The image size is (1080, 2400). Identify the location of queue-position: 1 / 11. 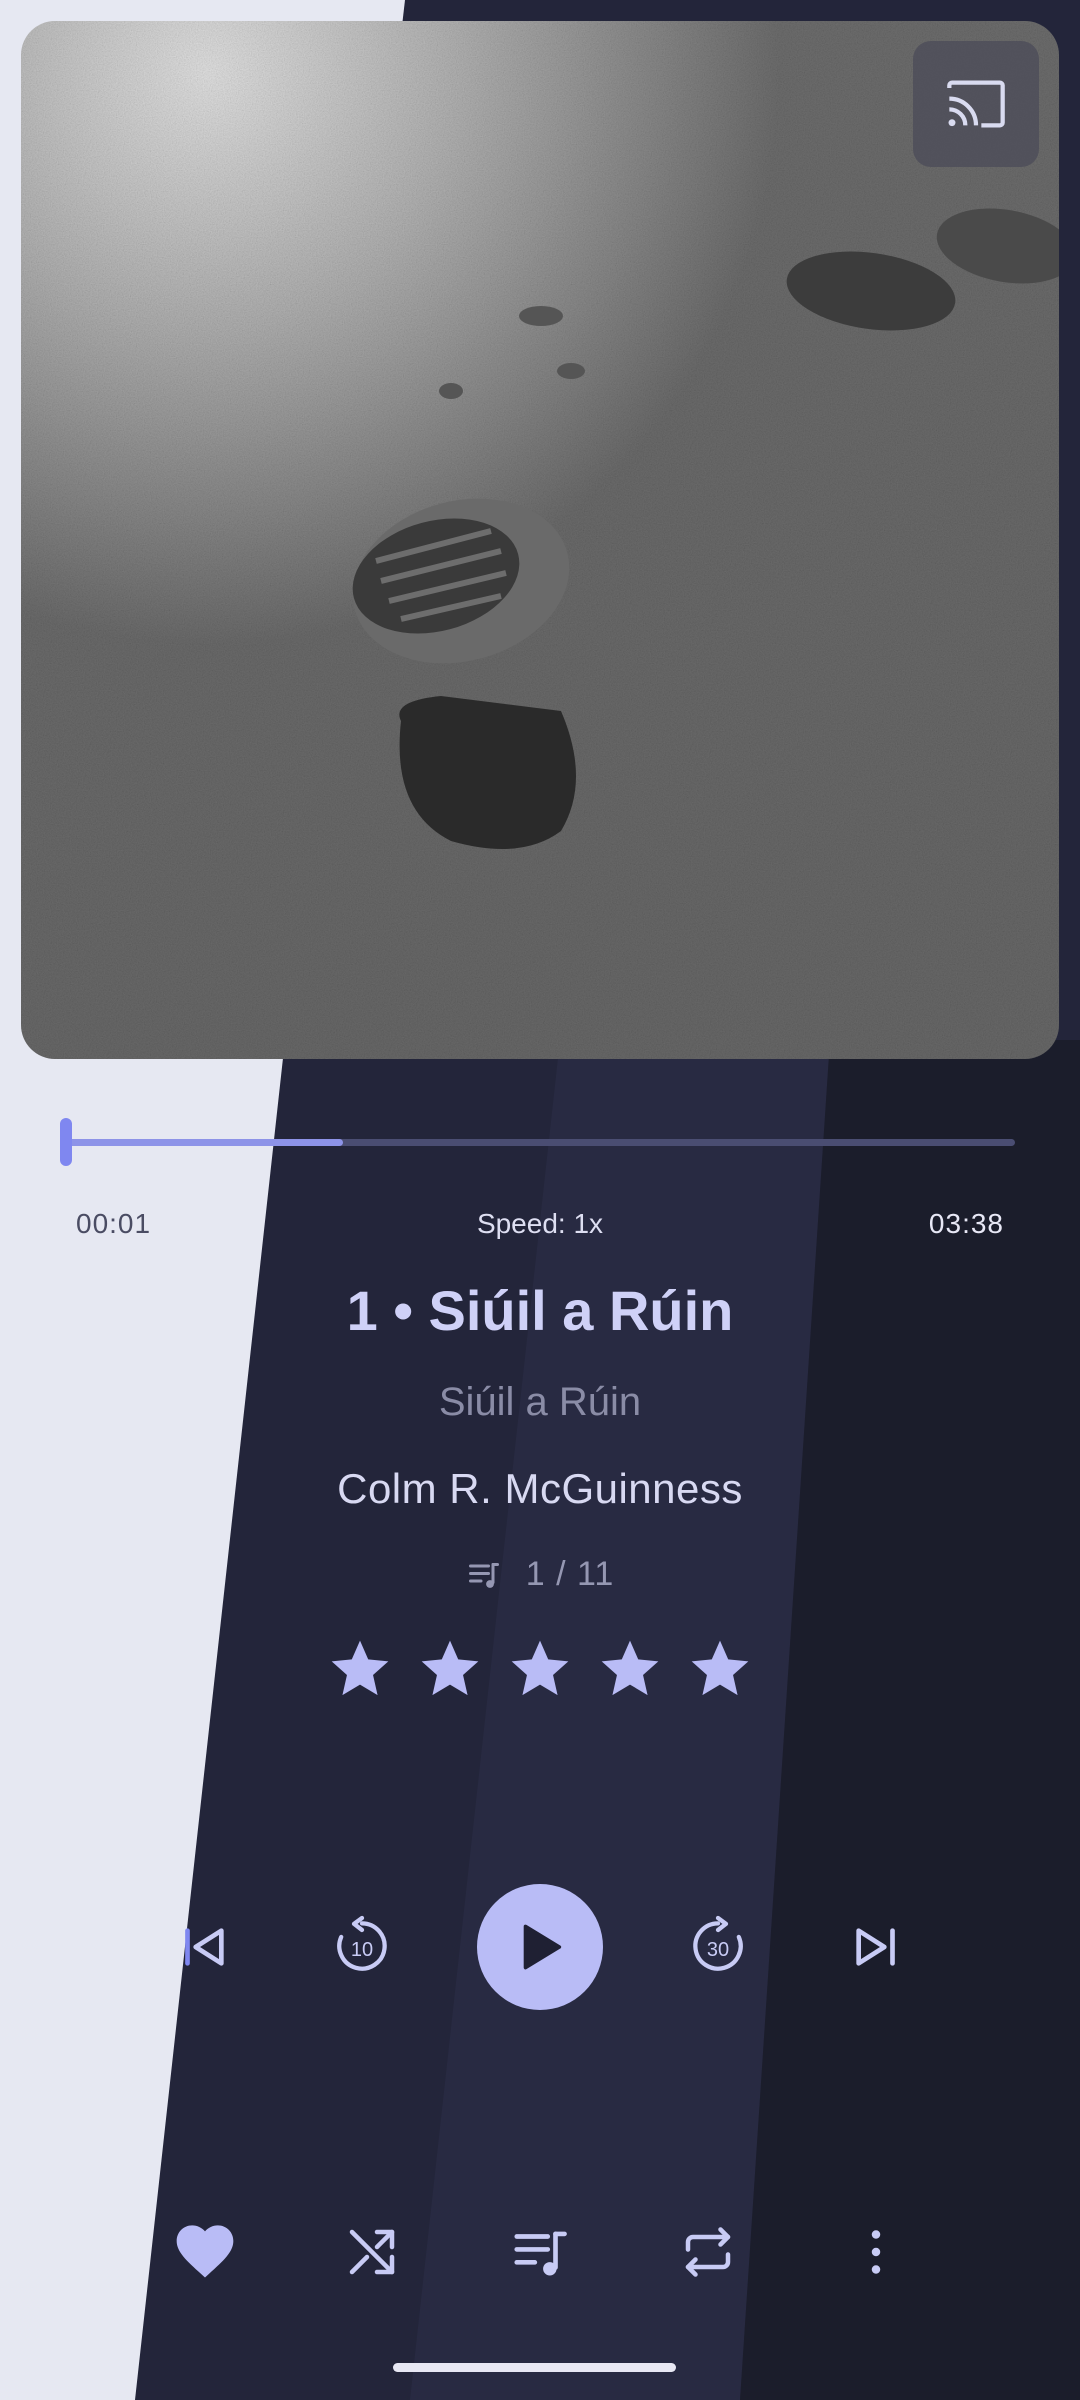
(540, 1574).